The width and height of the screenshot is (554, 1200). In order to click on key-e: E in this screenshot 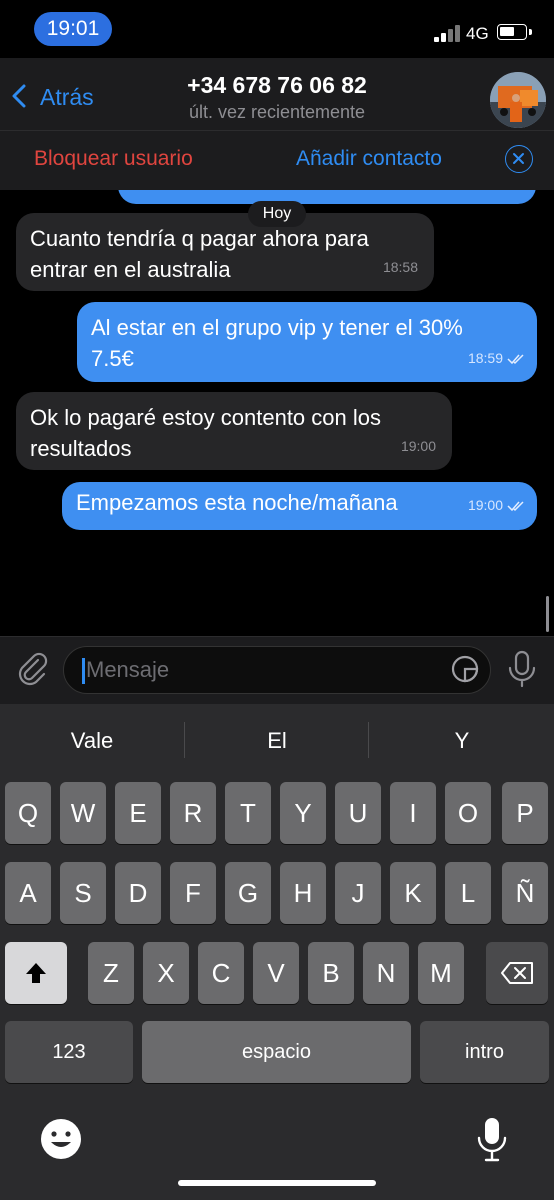, I will do `click(138, 813)`.